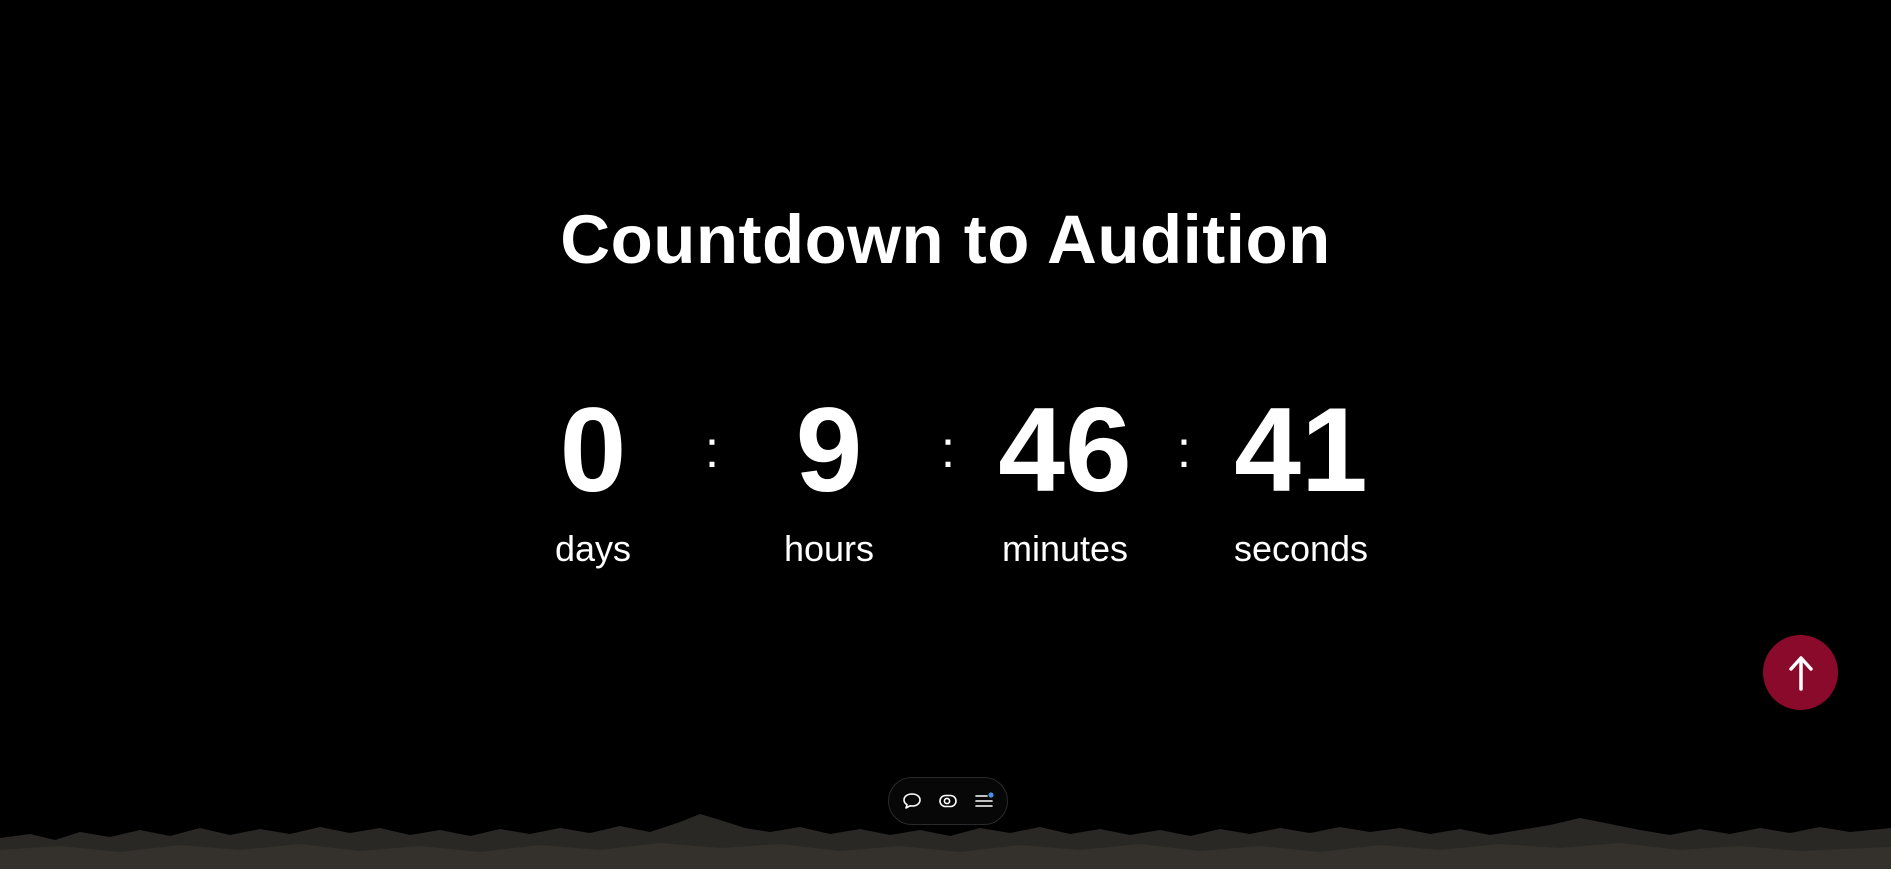 The width and height of the screenshot is (1891, 869). What do you see at coordinates (1301, 548) in the screenshot?
I see `seconds-label: seconds` at bounding box center [1301, 548].